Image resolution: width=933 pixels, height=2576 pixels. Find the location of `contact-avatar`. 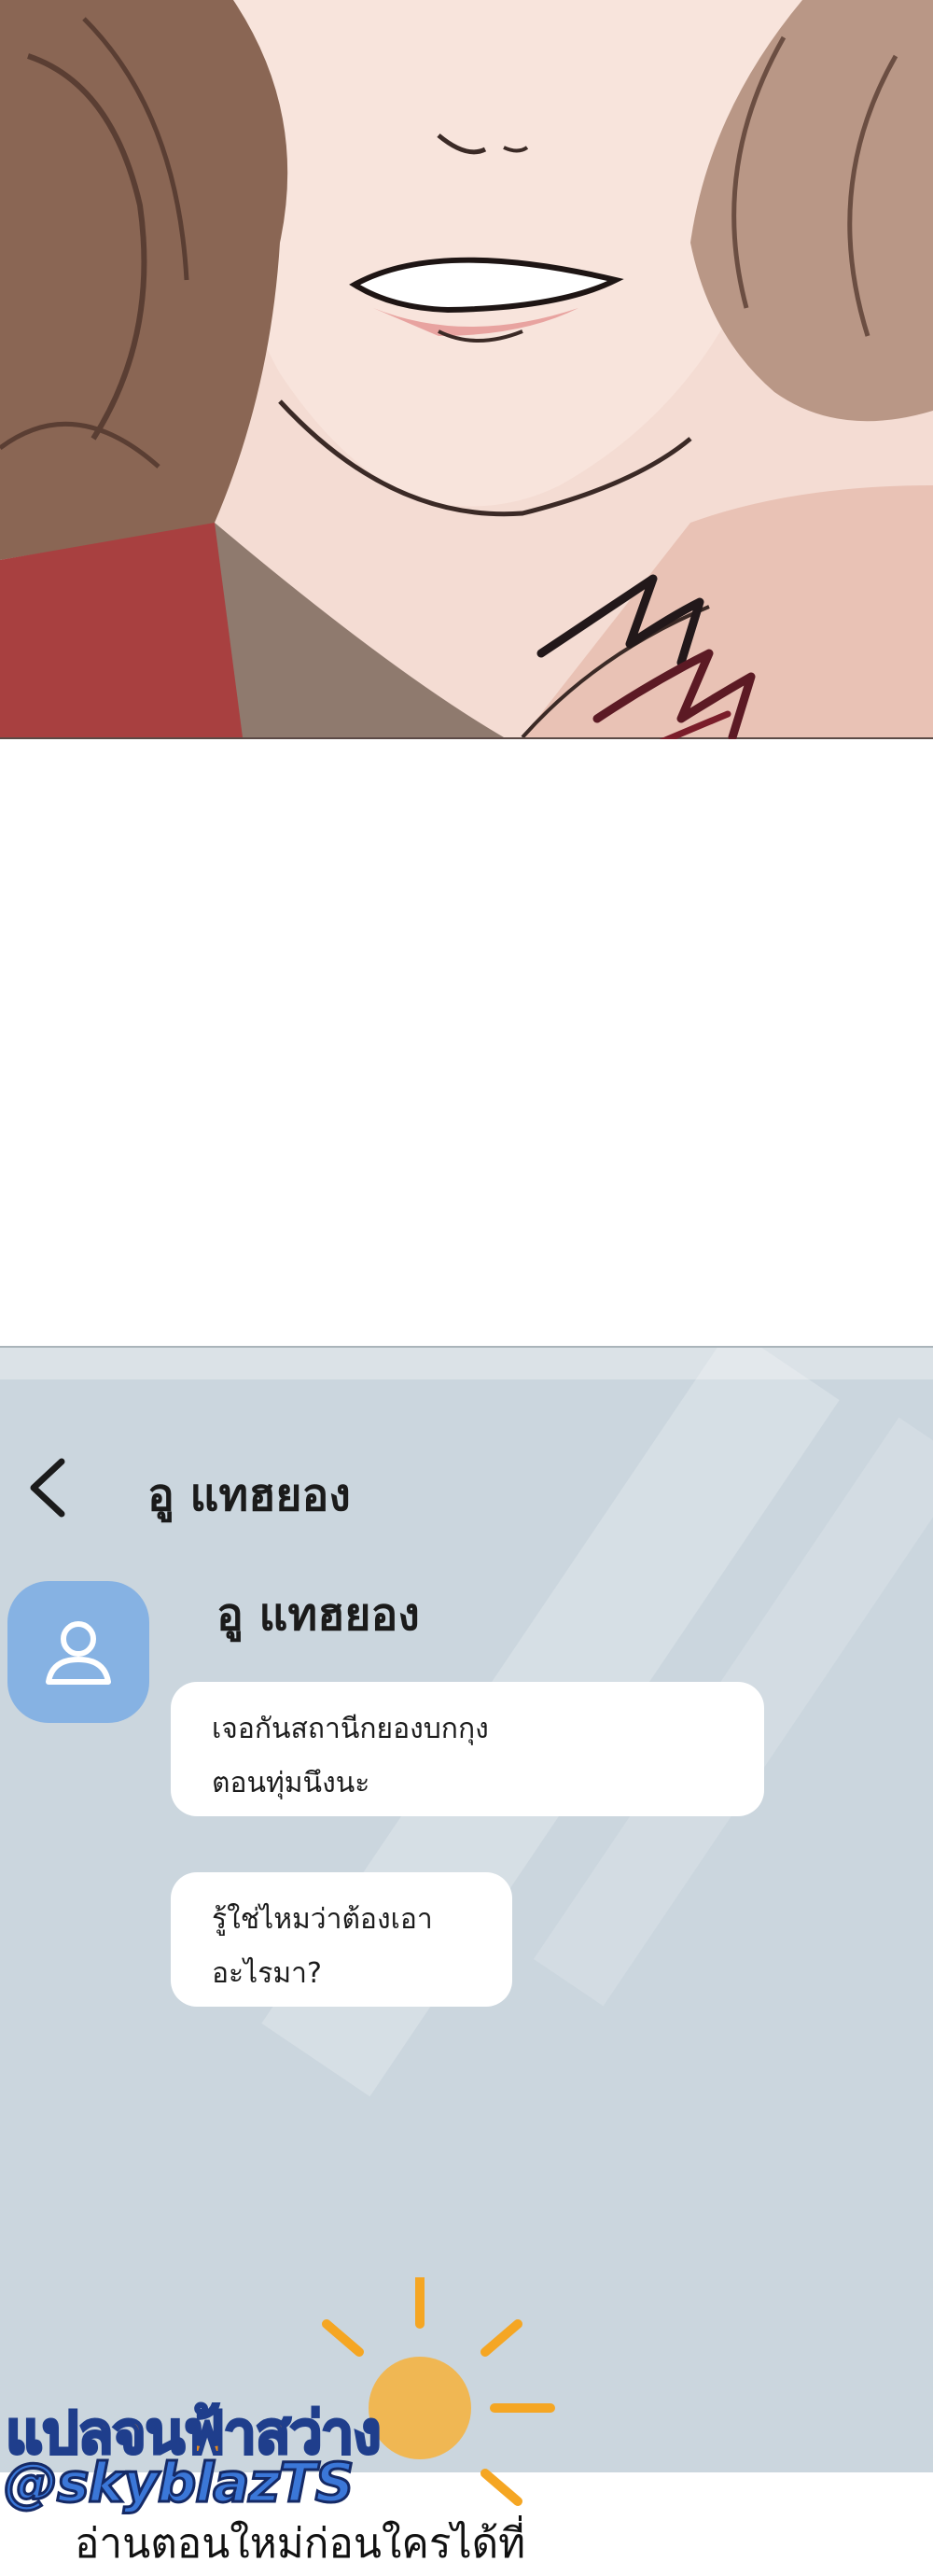

contact-avatar is located at coordinates (78, 1652).